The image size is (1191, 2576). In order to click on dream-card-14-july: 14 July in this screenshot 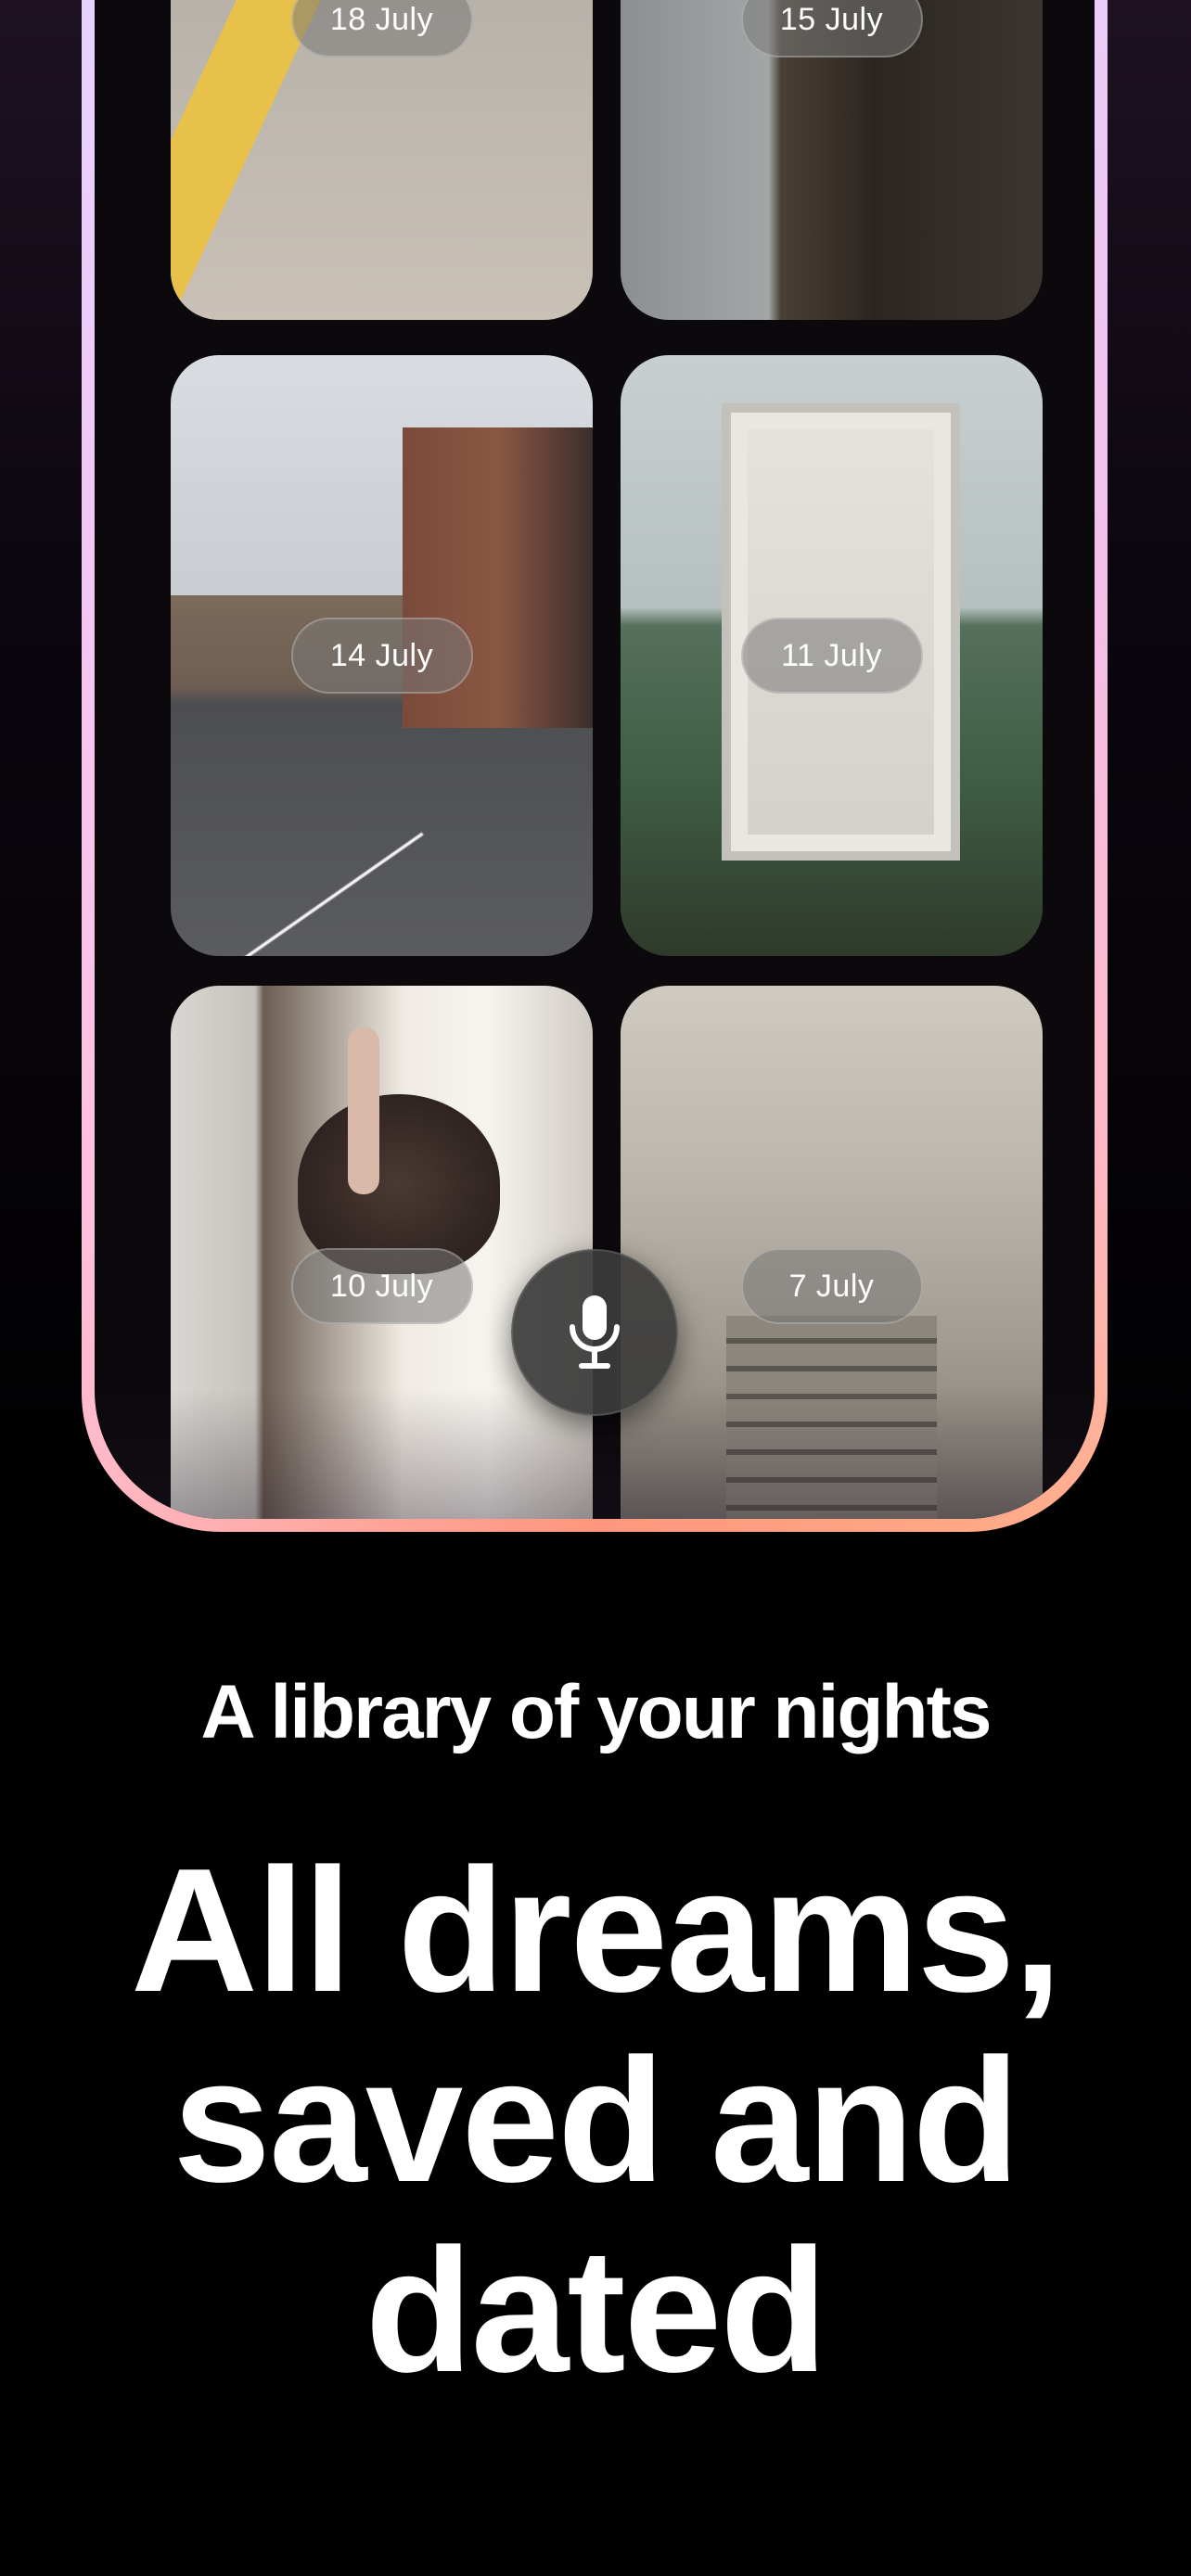, I will do `click(382, 655)`.